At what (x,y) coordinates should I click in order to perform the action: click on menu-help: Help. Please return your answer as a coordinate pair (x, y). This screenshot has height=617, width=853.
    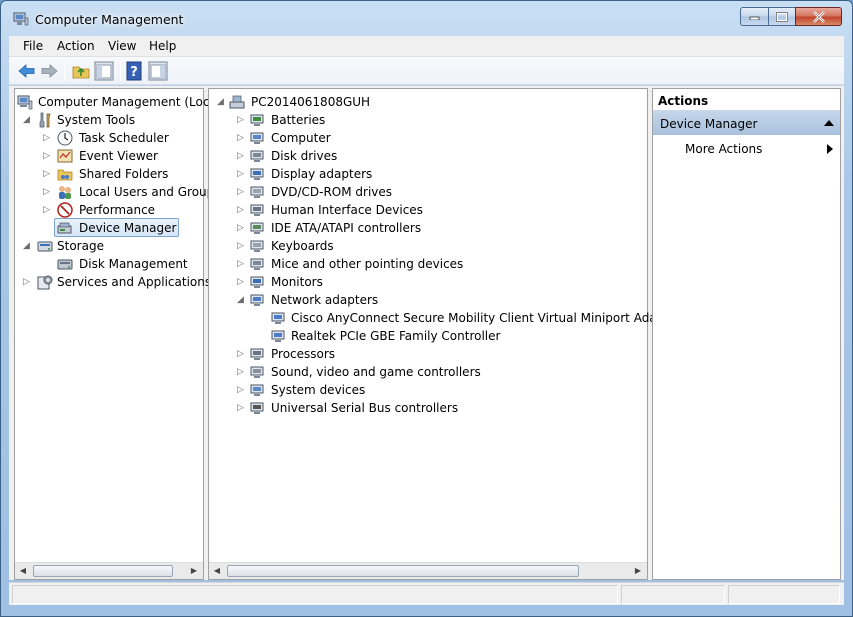
    Looking at the image, I should click on (162, 46).